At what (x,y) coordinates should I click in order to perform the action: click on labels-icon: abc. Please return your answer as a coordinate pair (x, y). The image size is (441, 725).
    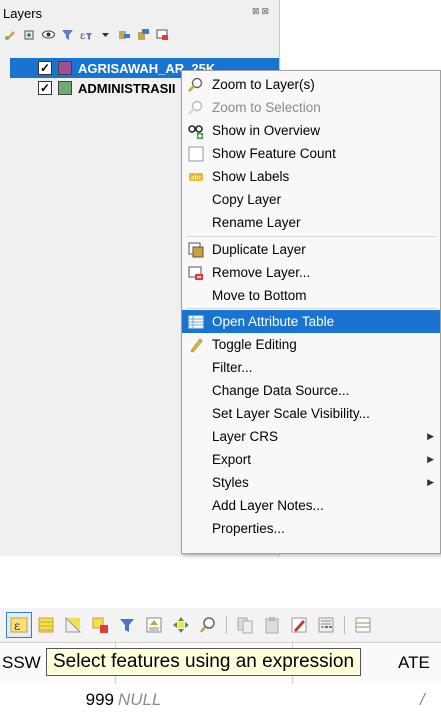
    Looking at the image, I should click on (196, 177).